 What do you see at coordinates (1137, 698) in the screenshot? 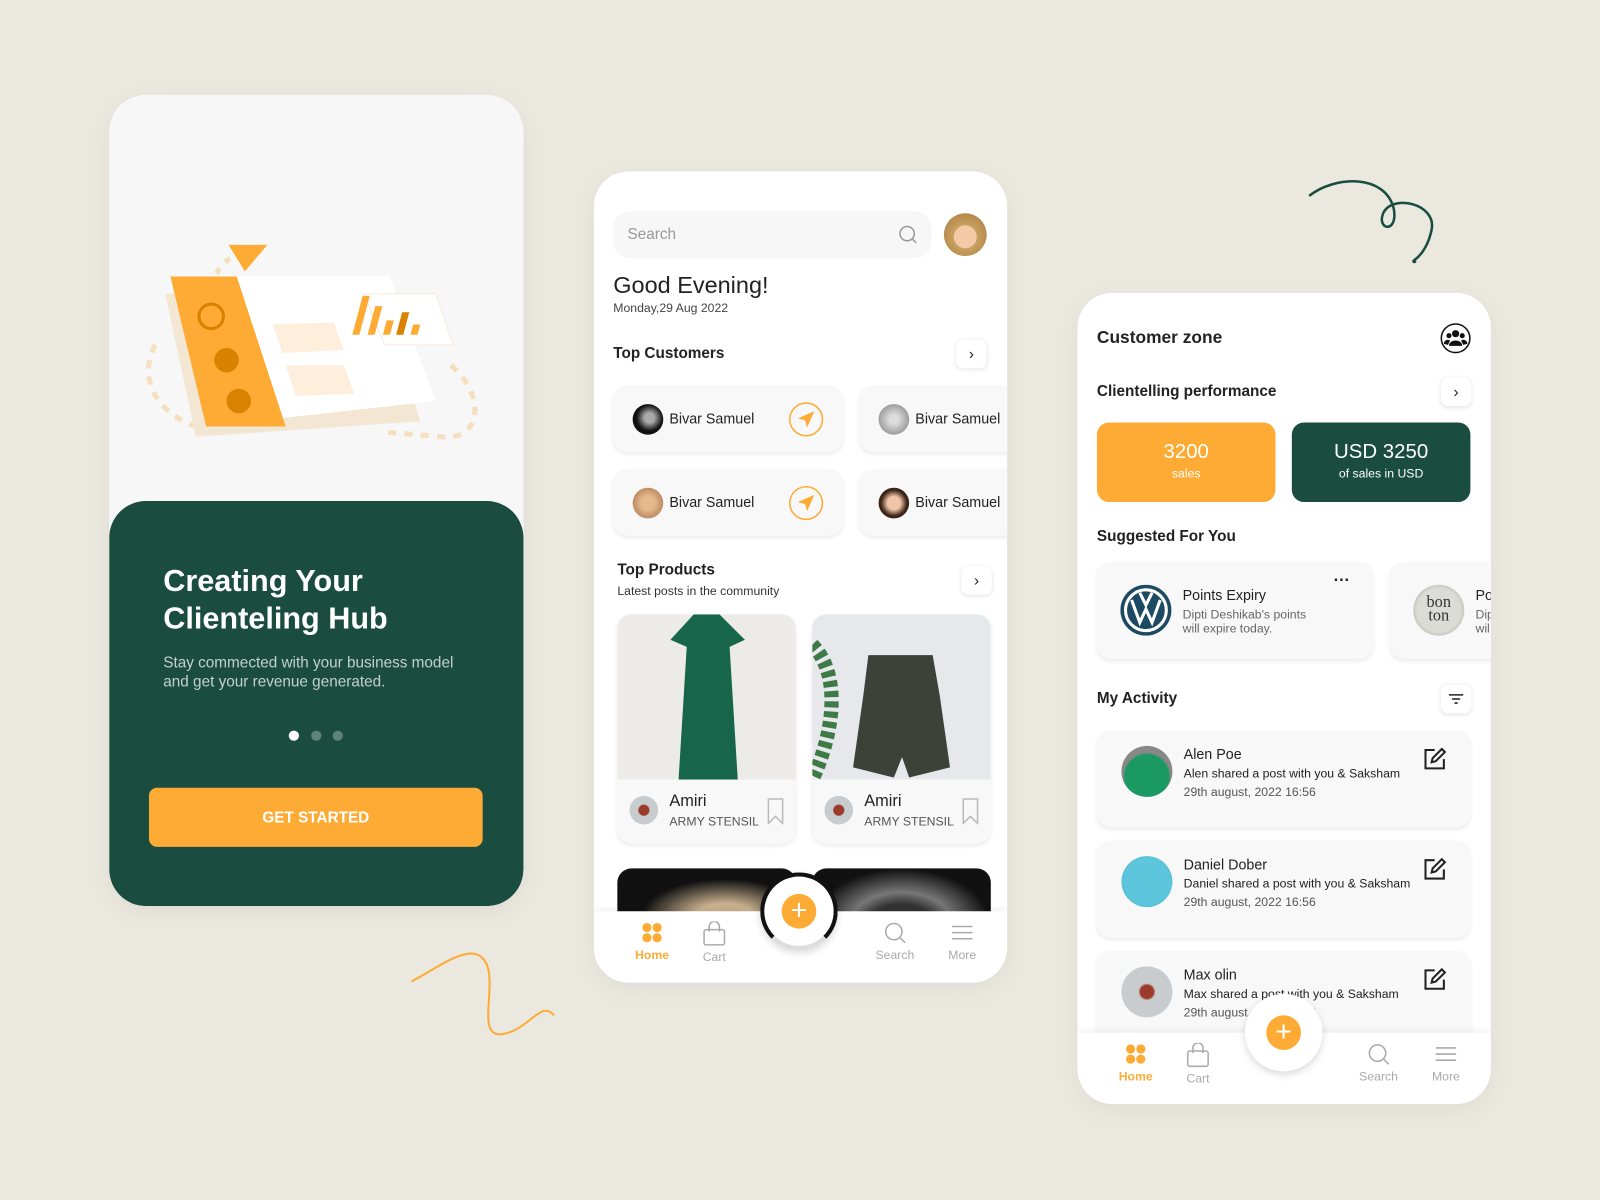
I see `activity-title: My Activity` at bounding box center [1137, 698].